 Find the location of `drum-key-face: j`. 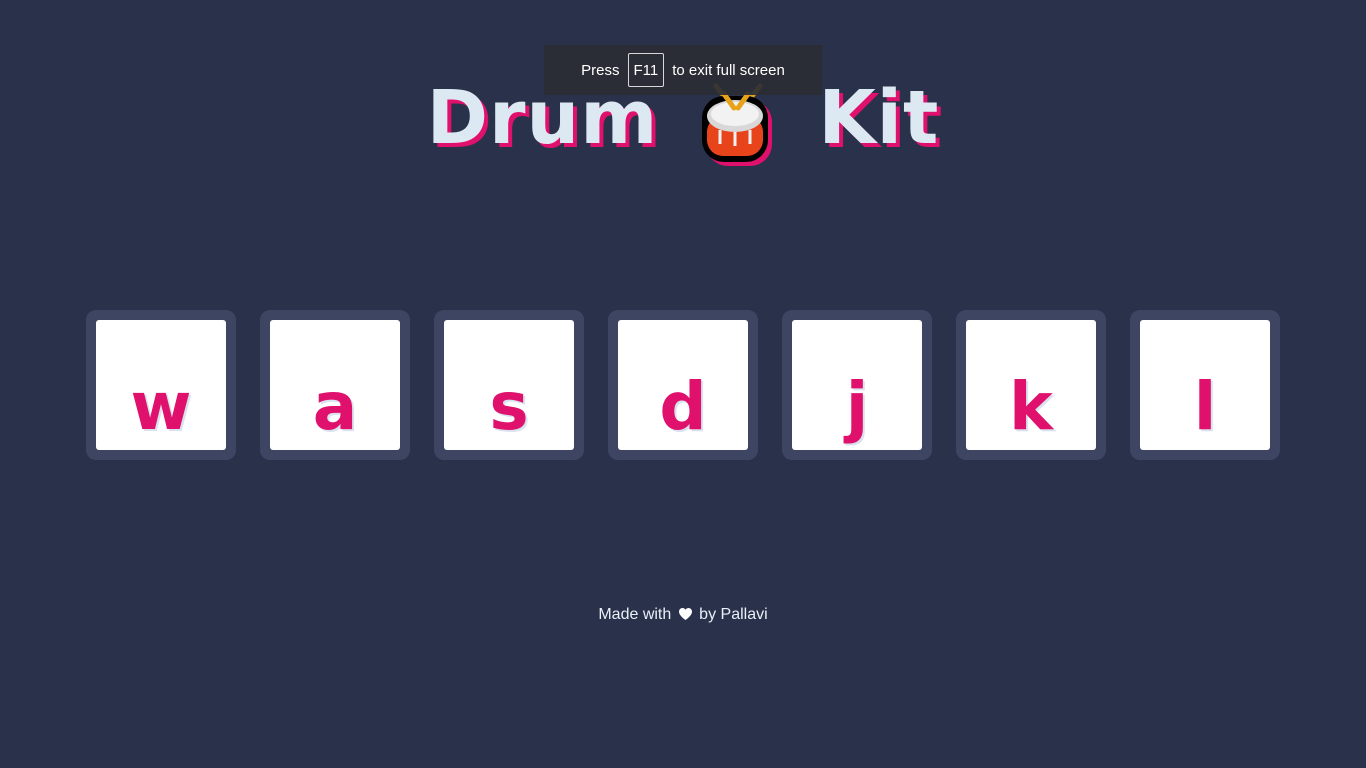

drum-key-face: j is located at coordinates (857, 385).